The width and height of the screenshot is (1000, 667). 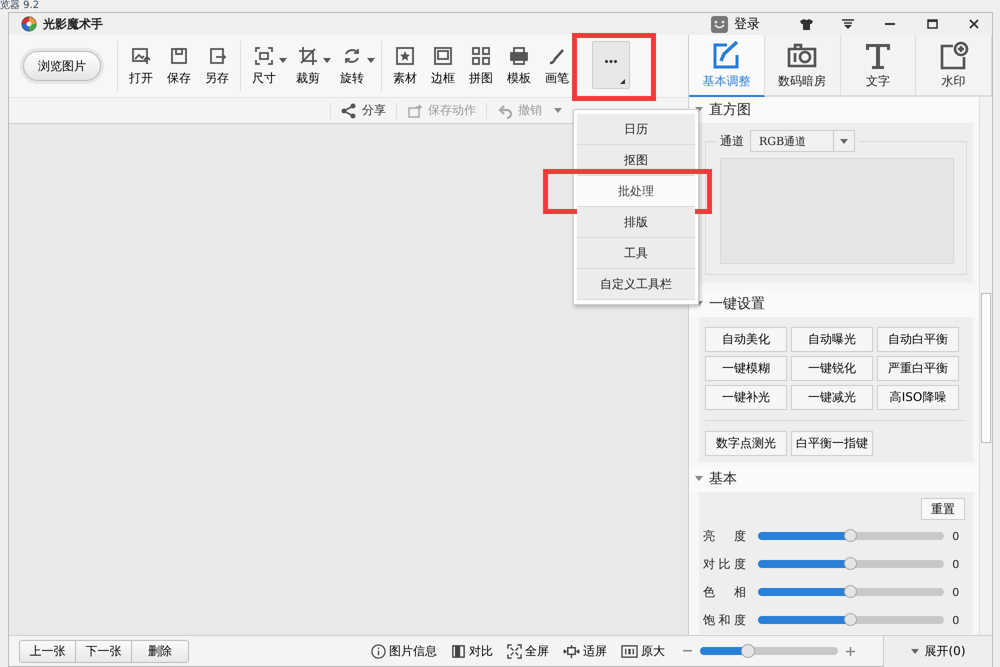 What do you see at coordinates (378, 651) in the screenshot?
I see `info-icon` at bounding box center [378, 651].